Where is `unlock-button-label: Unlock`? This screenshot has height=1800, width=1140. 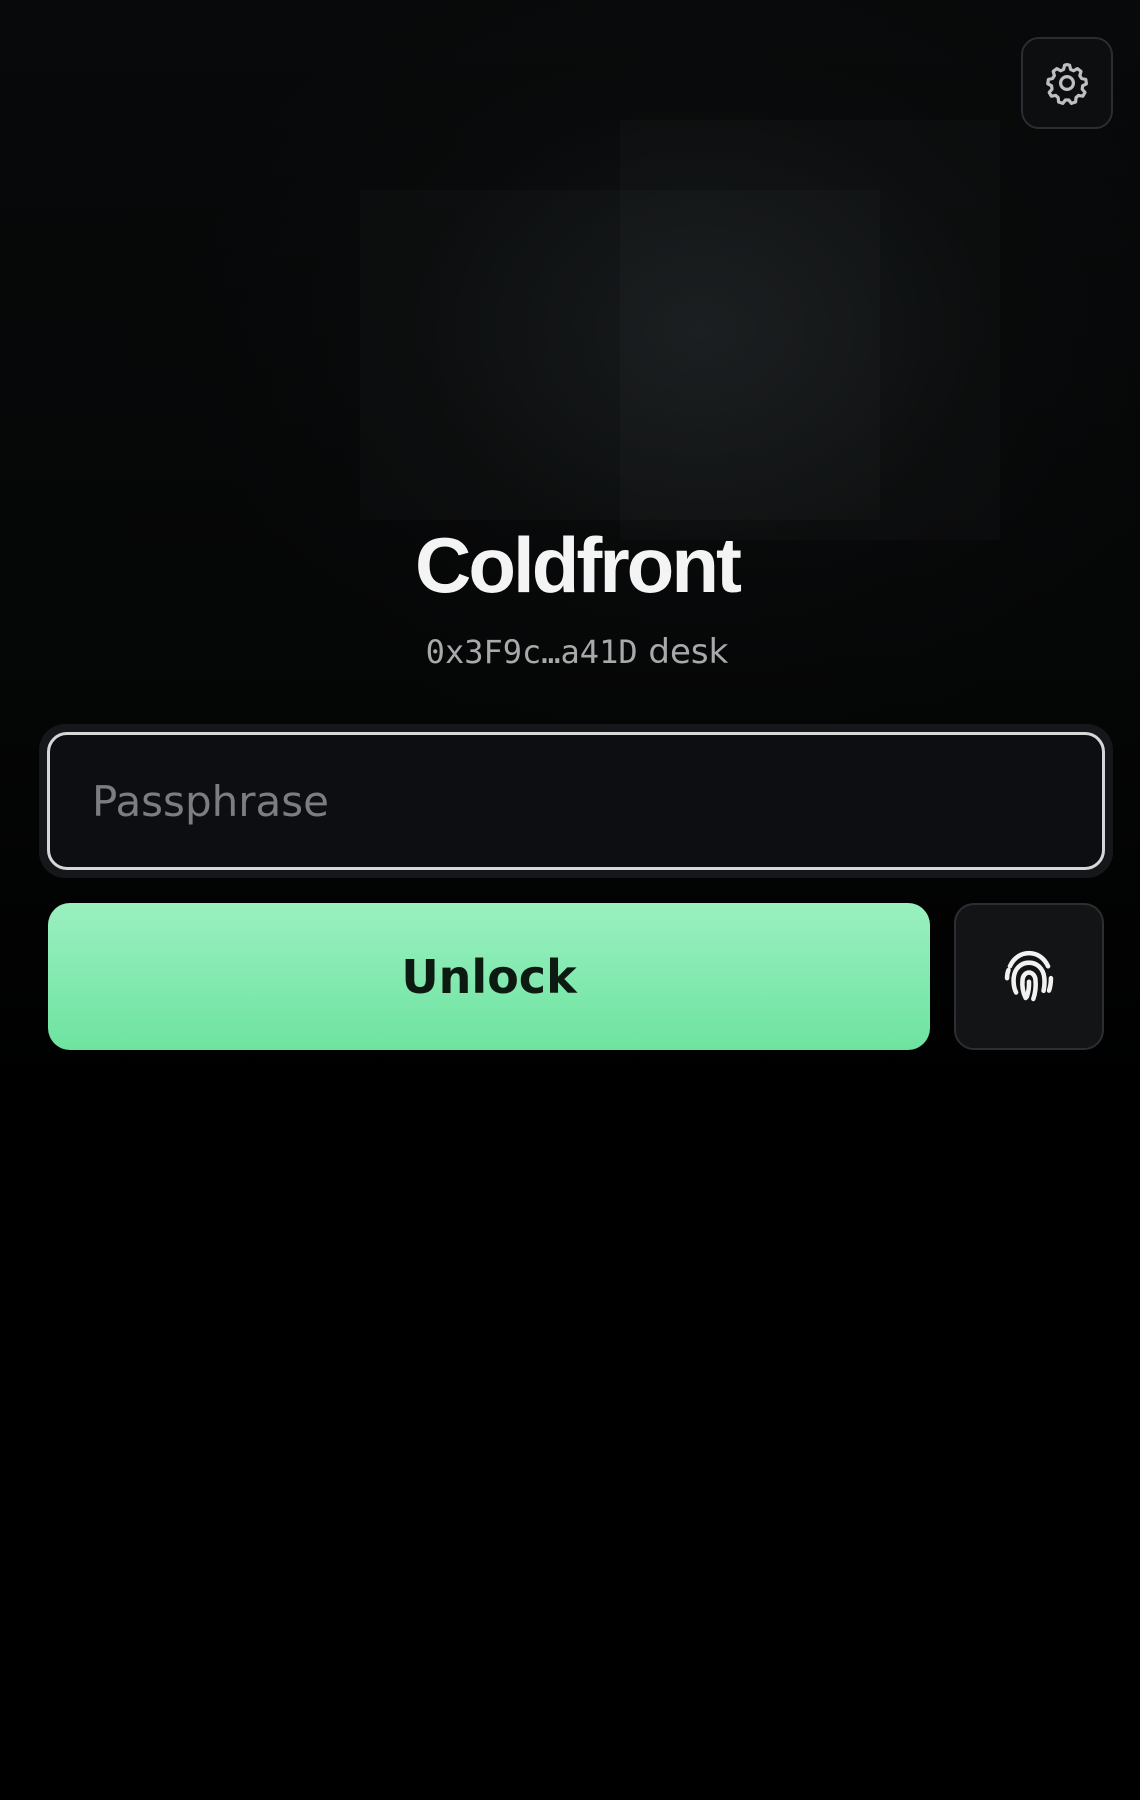 unlock-button-label: Unlock is located at coordinates (489, 976).